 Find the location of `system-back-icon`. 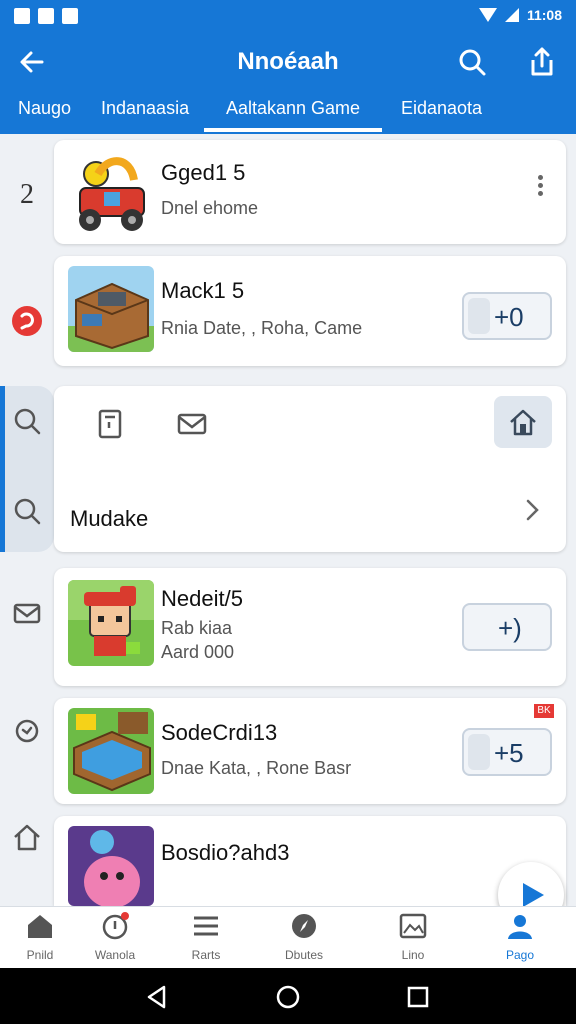

system-back-icon is located at coordinates (157, 997).